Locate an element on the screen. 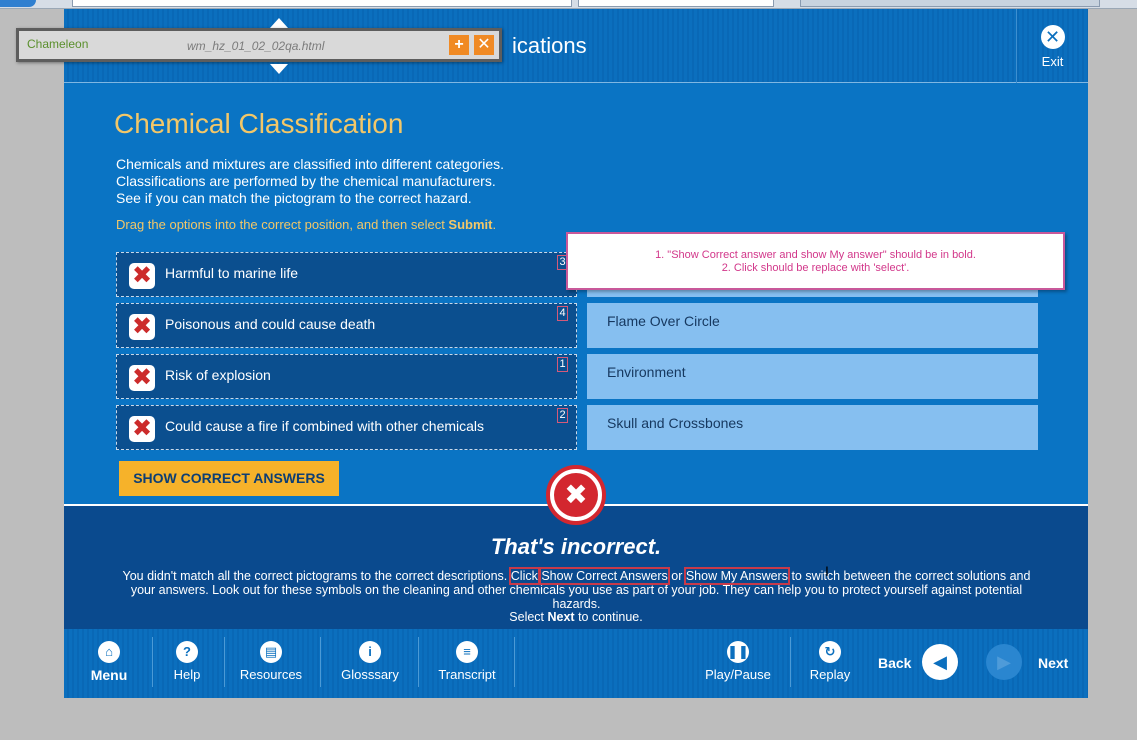  resources-button: ▤ Resources is located at coordinates (271, 663).